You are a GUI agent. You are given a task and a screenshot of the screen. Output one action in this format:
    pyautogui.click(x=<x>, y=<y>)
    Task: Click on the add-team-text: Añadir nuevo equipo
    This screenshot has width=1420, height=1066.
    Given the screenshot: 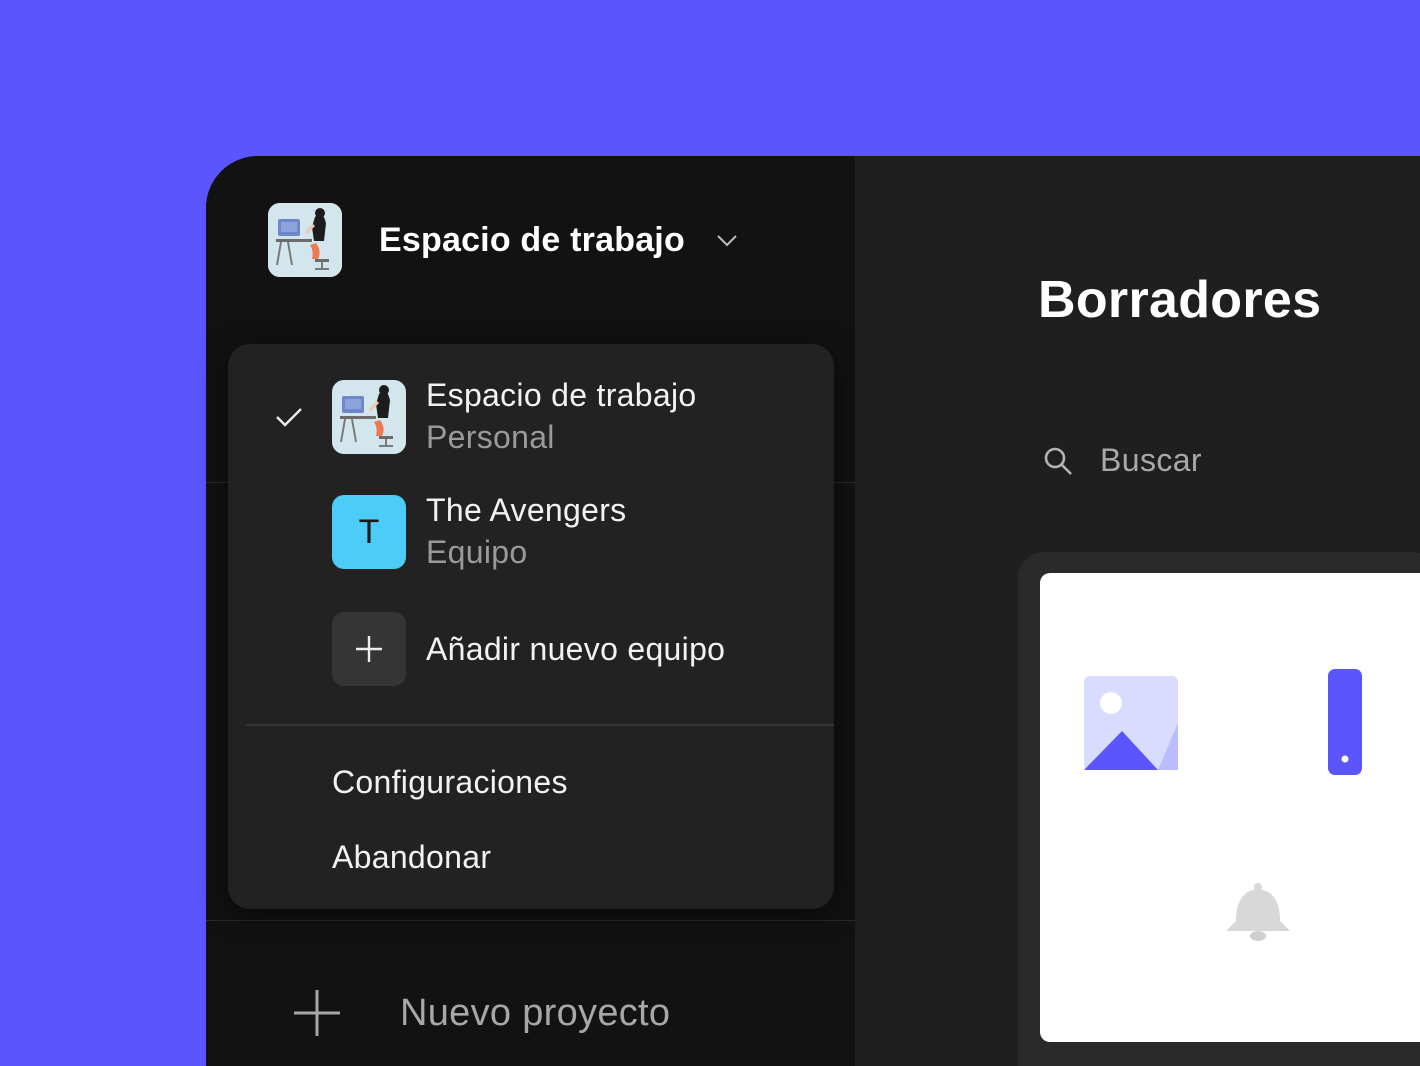 What is the action you would take?
    pyautogui.click(x=575, y=649)
    